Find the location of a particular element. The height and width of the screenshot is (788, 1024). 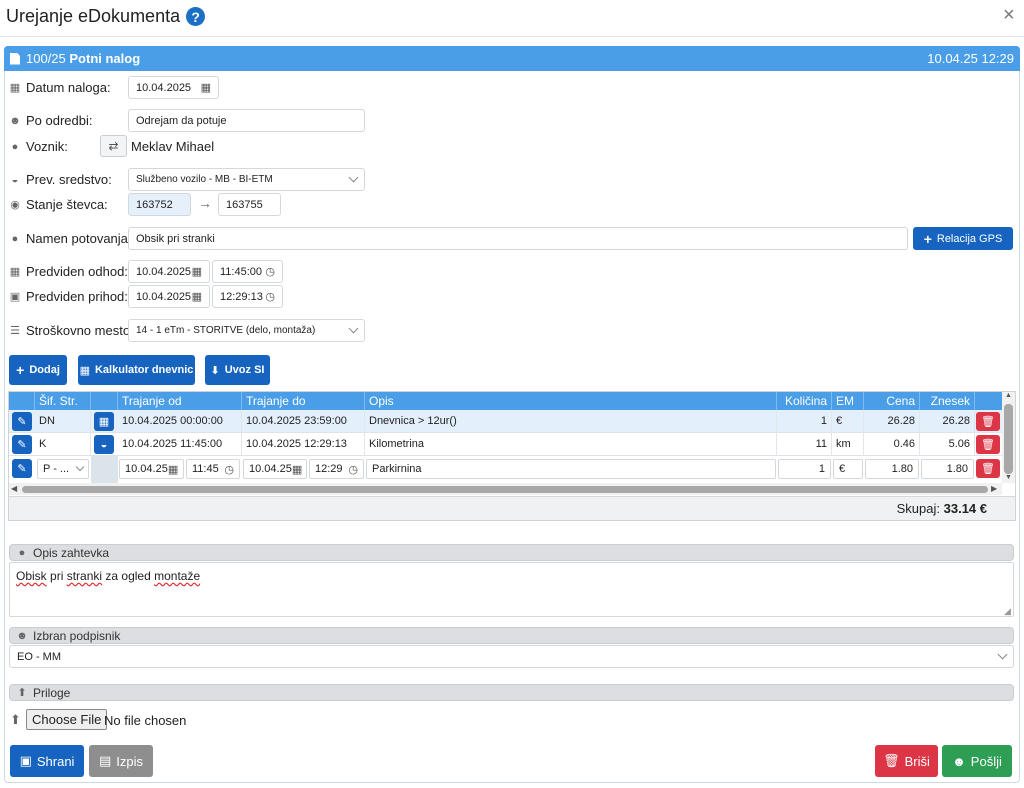

cost-center-select: 14 - 1 eTm - STORITVE (delo, montaža) is located at coordinates (246, 330).